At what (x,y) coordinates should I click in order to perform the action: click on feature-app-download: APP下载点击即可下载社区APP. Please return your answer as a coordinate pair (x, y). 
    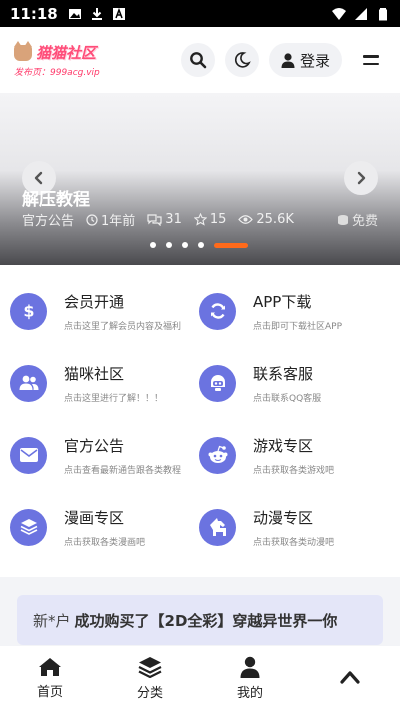
    Looking at the image, I should click on (294, 311).